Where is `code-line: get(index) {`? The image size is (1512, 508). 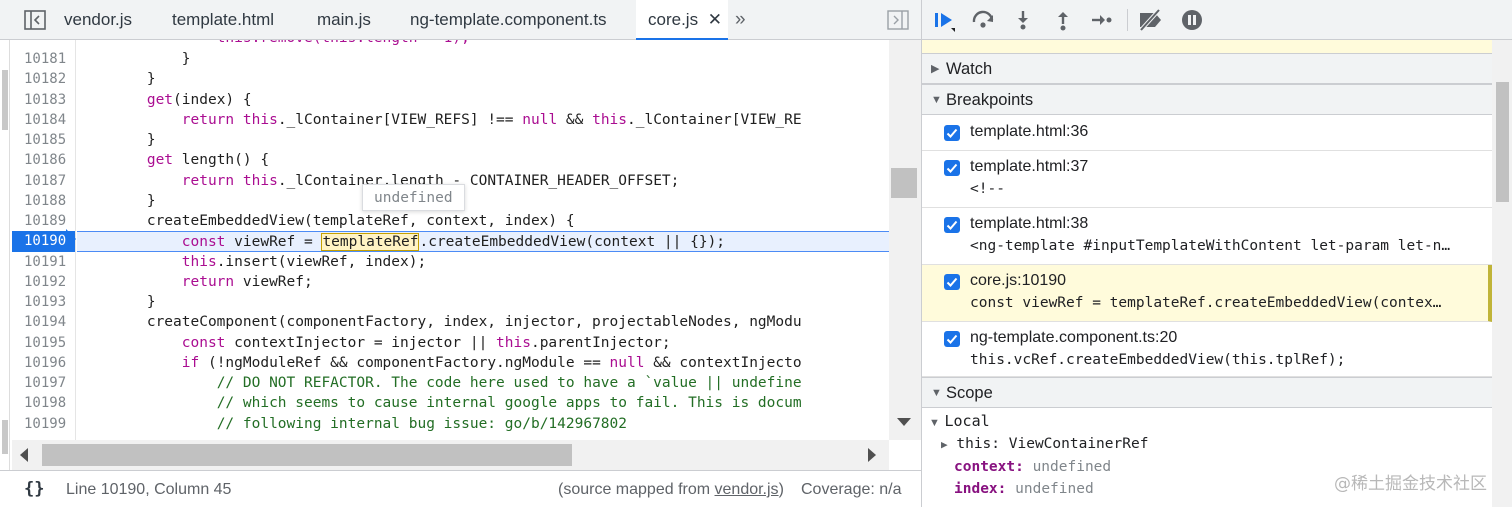 code-line: get(index) { is located at coordinates (199, 99).